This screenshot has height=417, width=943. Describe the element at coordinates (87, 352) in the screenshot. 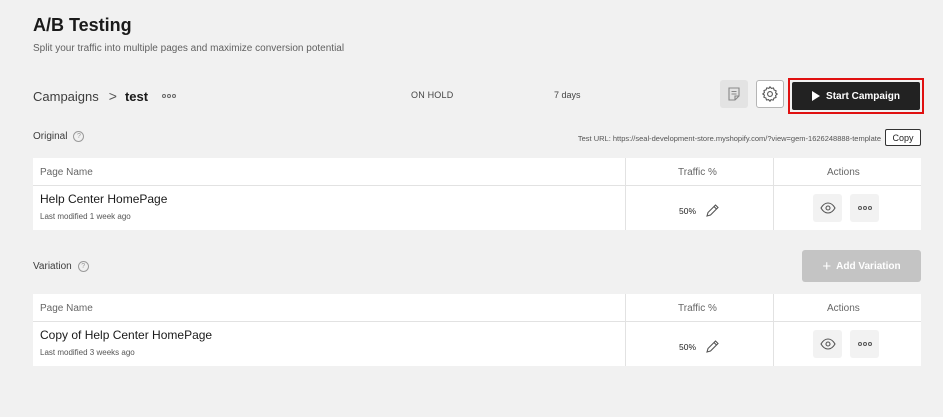

I see `page-modified: Last modified 3 weeks ago` at that location.